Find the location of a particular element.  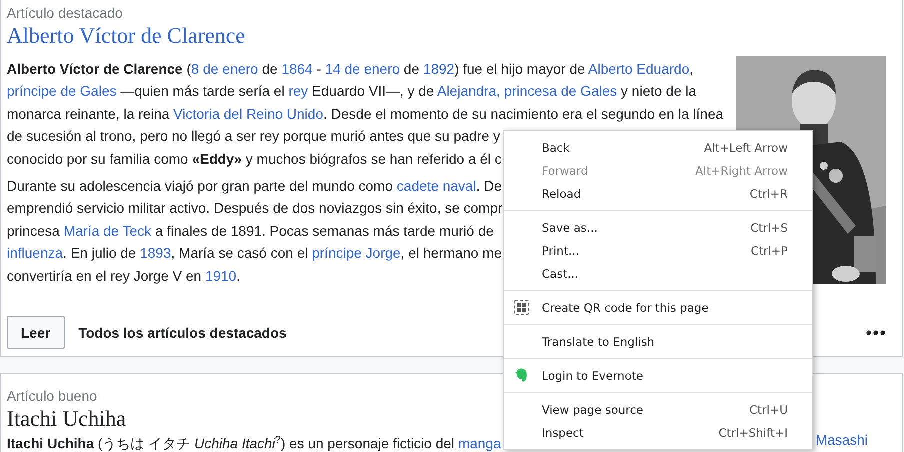

paragraph-line: Durante su adolescencia viajó por gran parte del mundo como cadete naval. De is located at coordinates (254, 186).